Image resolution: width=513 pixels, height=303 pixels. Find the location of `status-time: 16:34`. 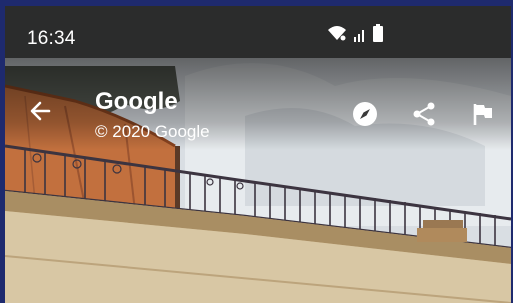

status-time: 16:34 is located at coordinates (51, 38).